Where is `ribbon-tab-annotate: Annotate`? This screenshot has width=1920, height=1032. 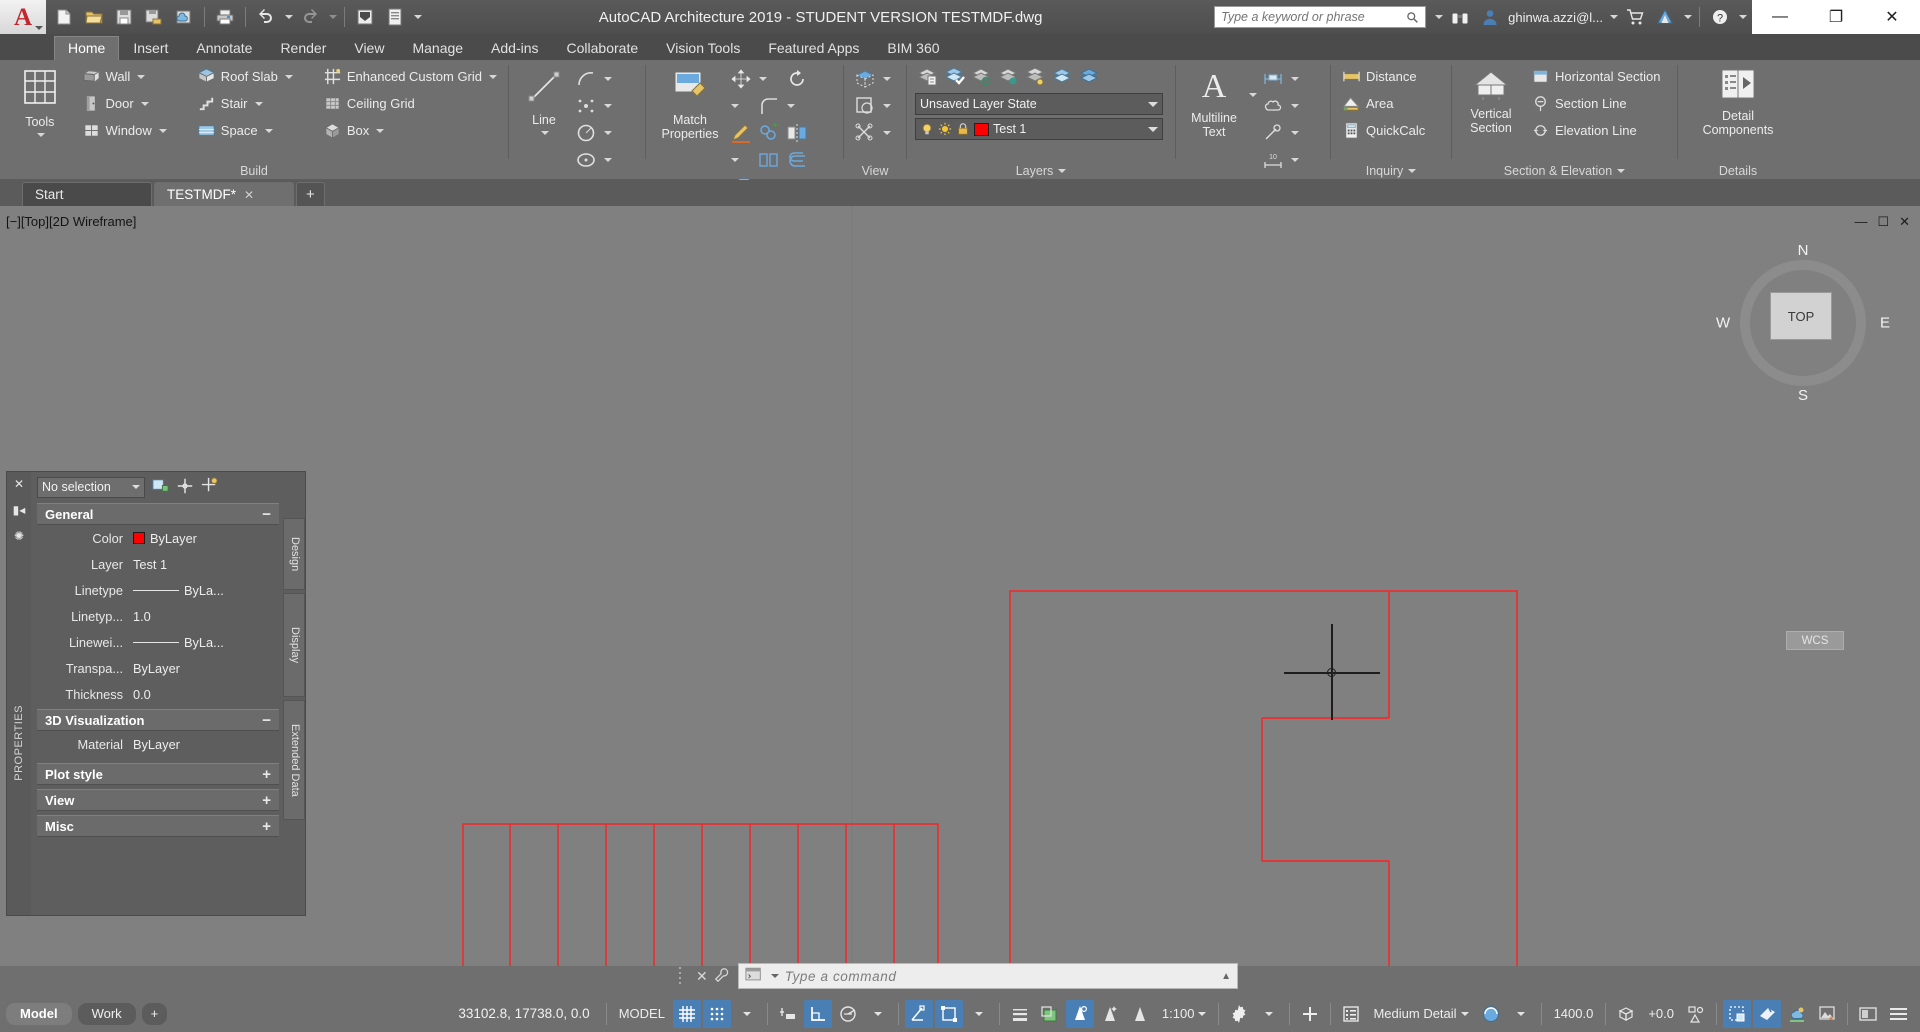
ribbon-tab-annotate: Annotate is located at coordinates (224, 48).